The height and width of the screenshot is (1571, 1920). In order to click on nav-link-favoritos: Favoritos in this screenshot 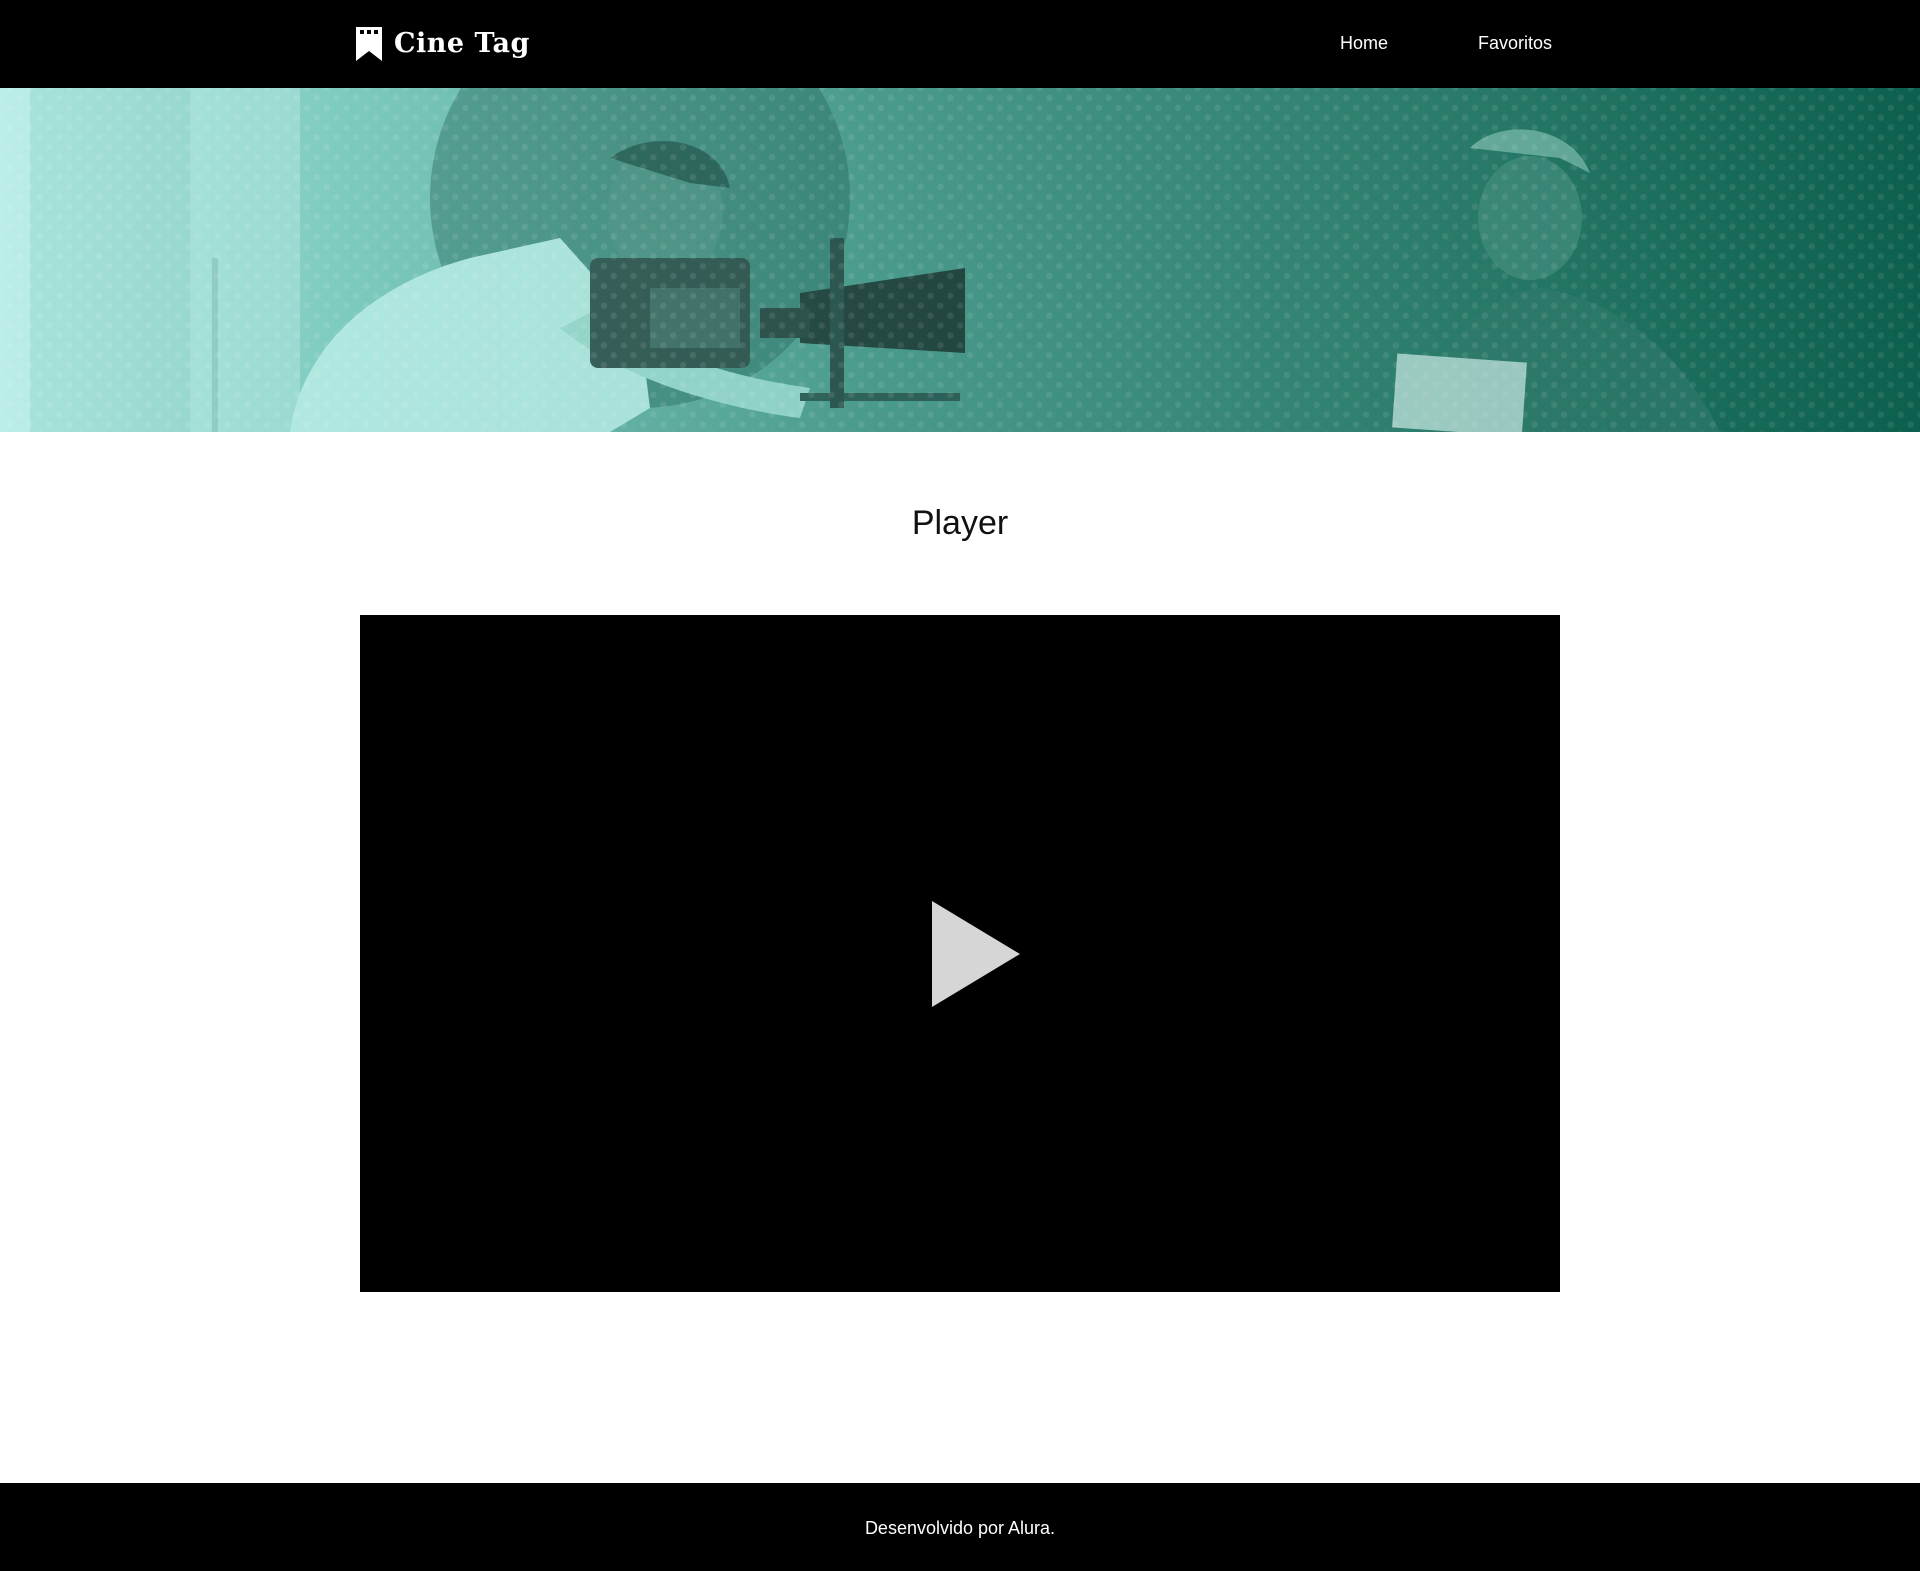, I will do `click(1515, 43)`.